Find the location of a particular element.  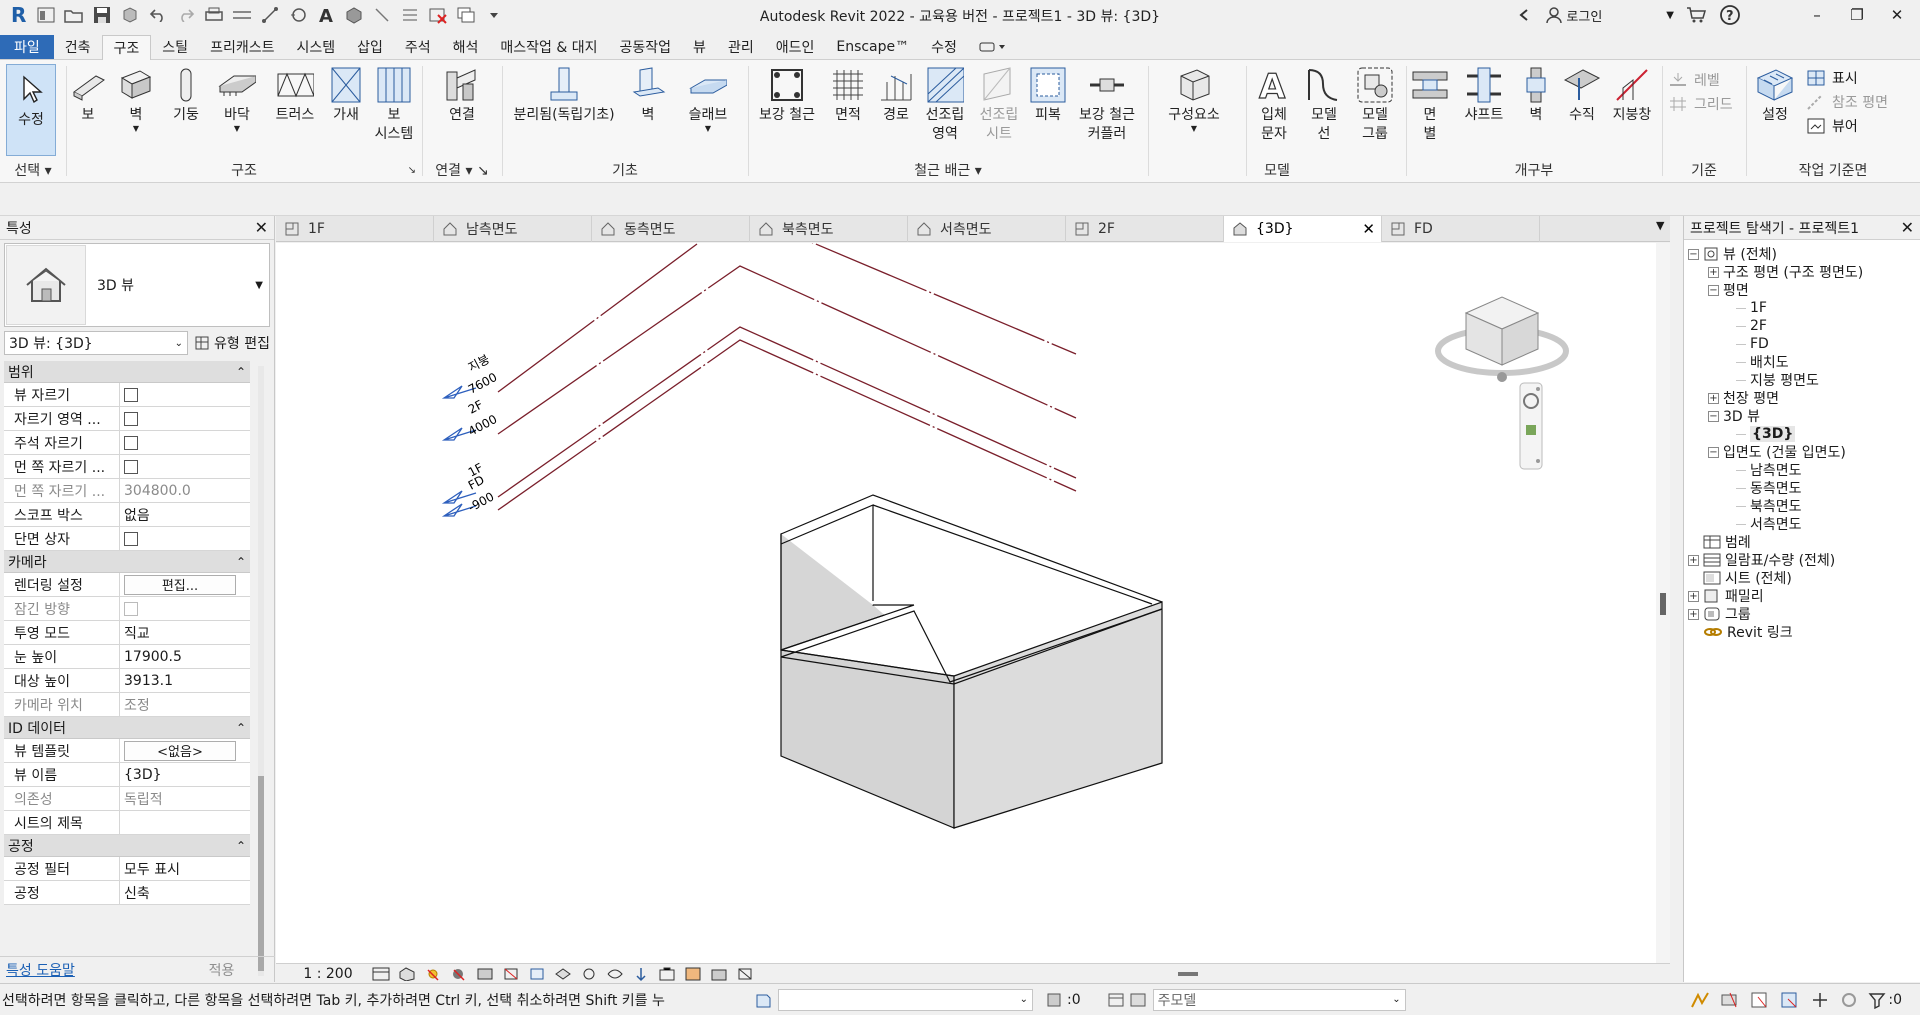

lock-view-icon is located at coordinates (563, 974).